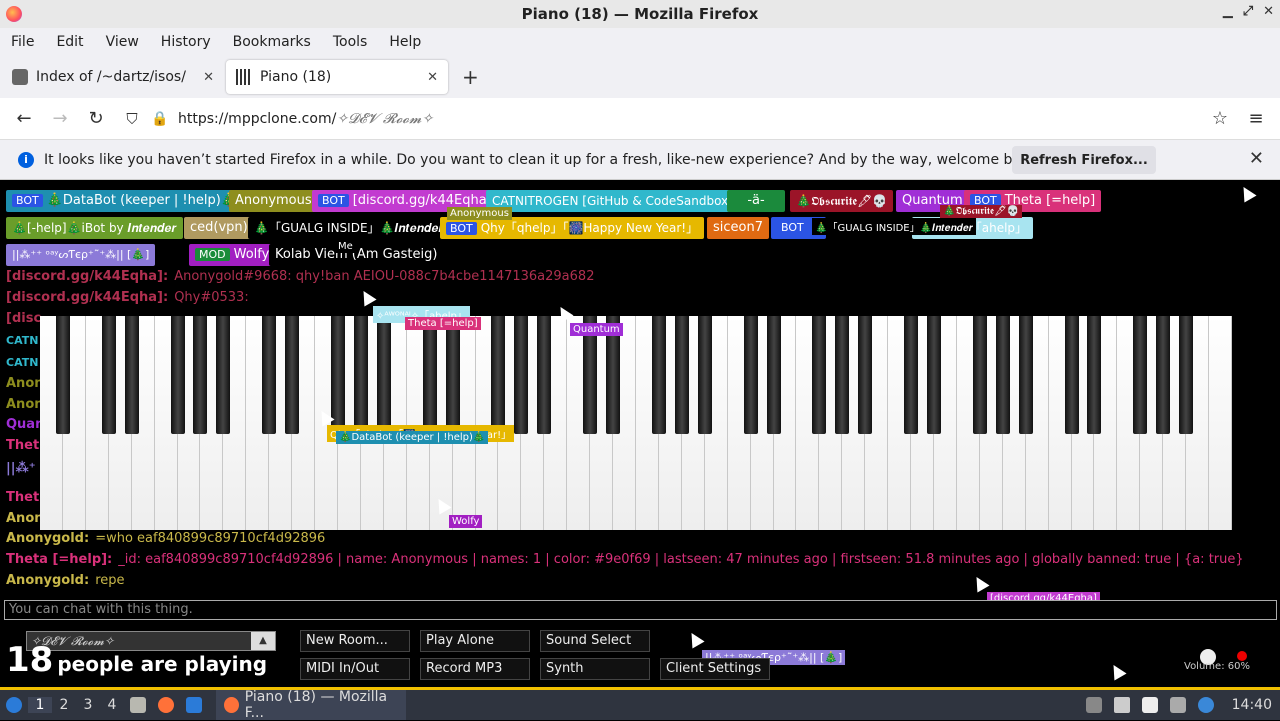  What do you see at coordinates (96, 118) in the screenshot?
I see `reload-icon: ↻` at bounding box center [96, 118].